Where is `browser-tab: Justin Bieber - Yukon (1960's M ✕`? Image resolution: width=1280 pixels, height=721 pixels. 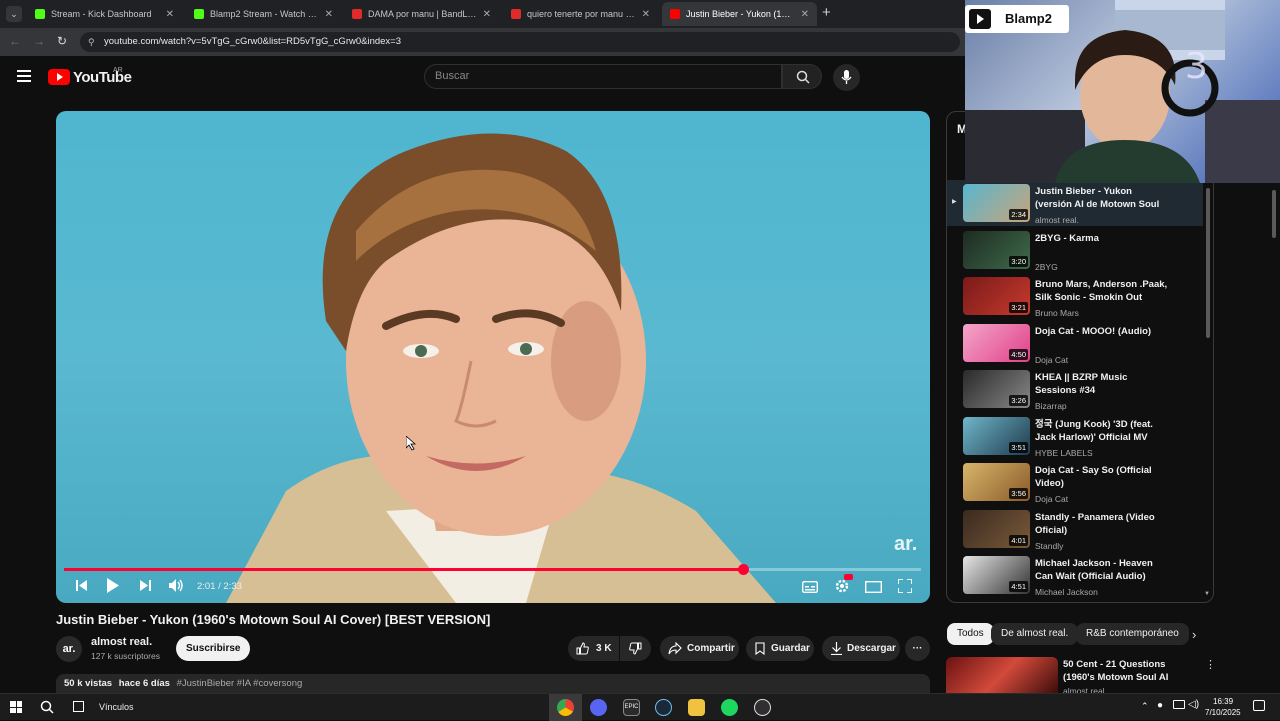 browser-tab: Justin Bieber - Yukon (1960's M ✕ is located at coordinates (739, 14).